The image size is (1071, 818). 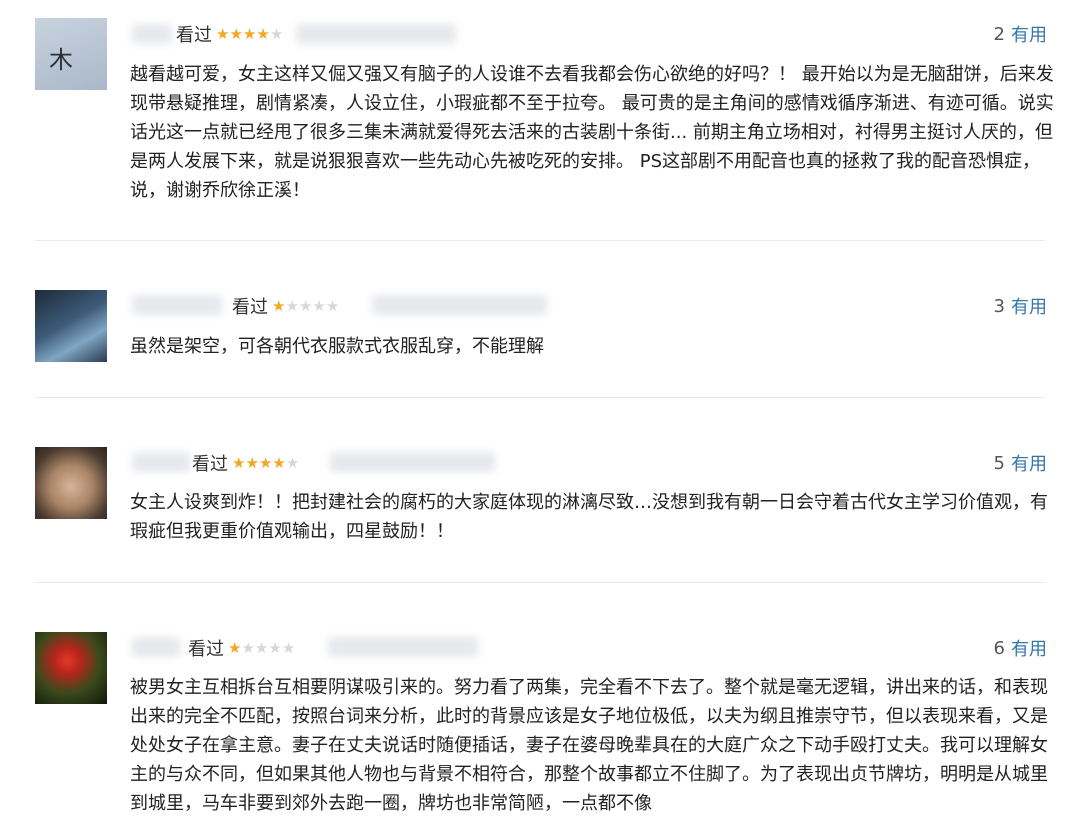 I want to click on user-avatar: 木, so click(x=71, y=54).